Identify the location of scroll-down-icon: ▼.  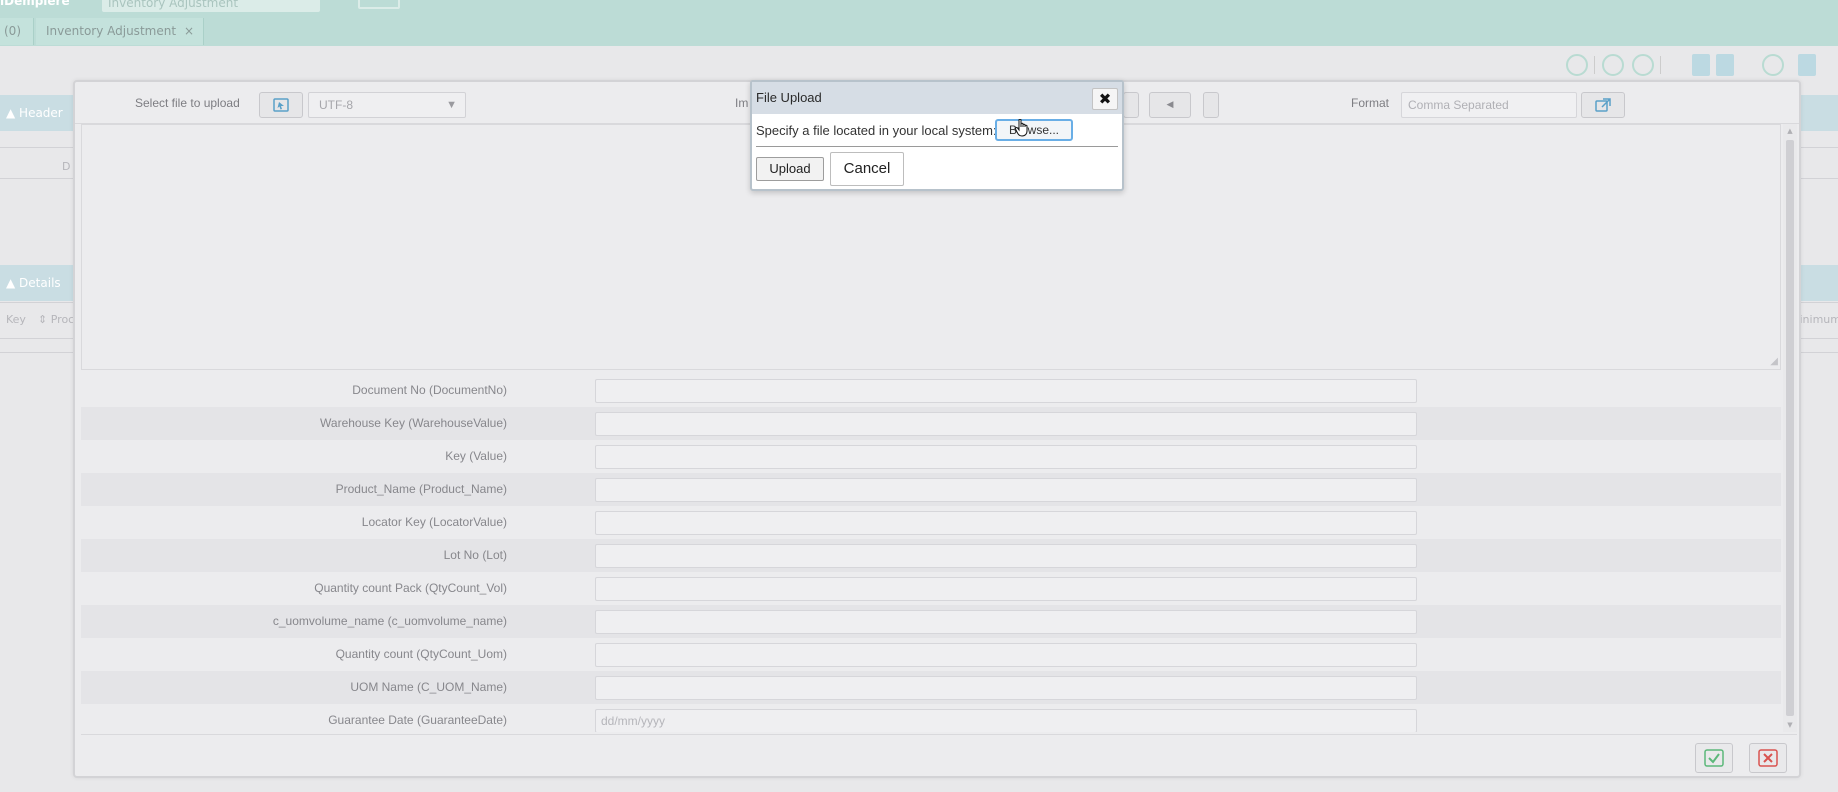
(1790, 725).